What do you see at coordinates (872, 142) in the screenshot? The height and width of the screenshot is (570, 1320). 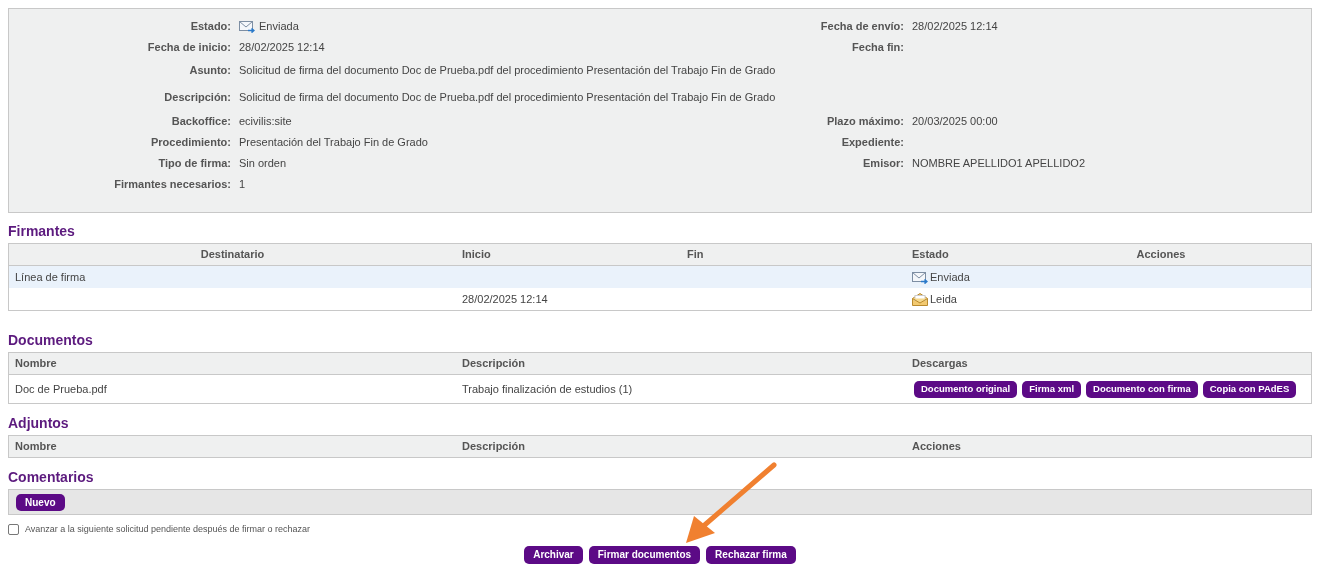 I see `field-label: Expediente:` at bounding box center [872, 142].